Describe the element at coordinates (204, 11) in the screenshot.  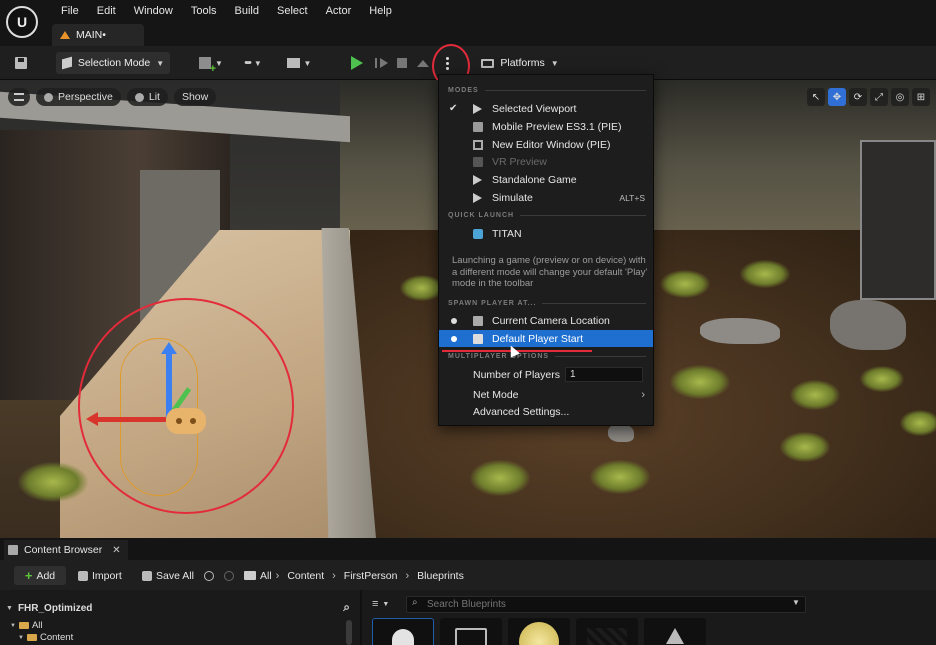
I see `menu-tools: Tools` at that location.